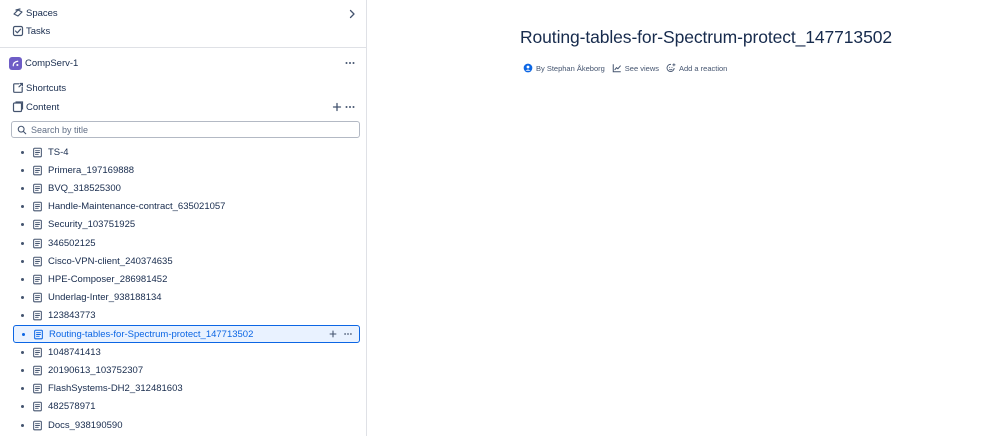  Describe the element at coordinates (616, 68) in the screenshot. I see `analytics-icon` at that location.